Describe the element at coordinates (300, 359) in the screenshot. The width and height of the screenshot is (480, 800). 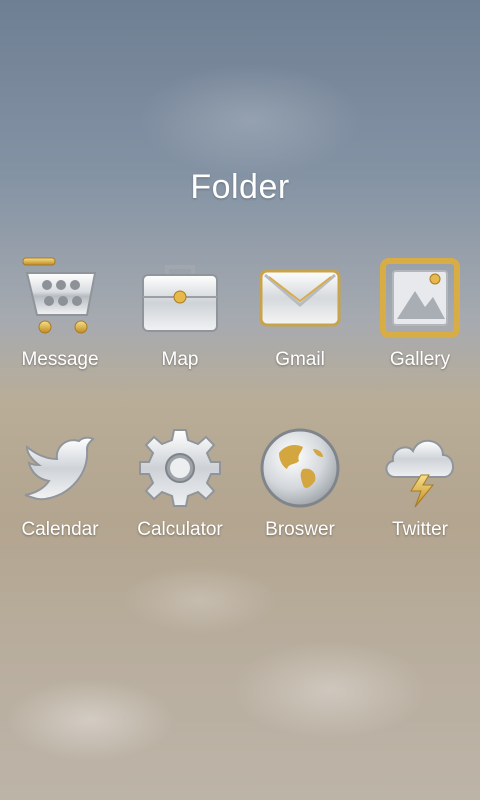
I see `app-label: Gmail` at that location.